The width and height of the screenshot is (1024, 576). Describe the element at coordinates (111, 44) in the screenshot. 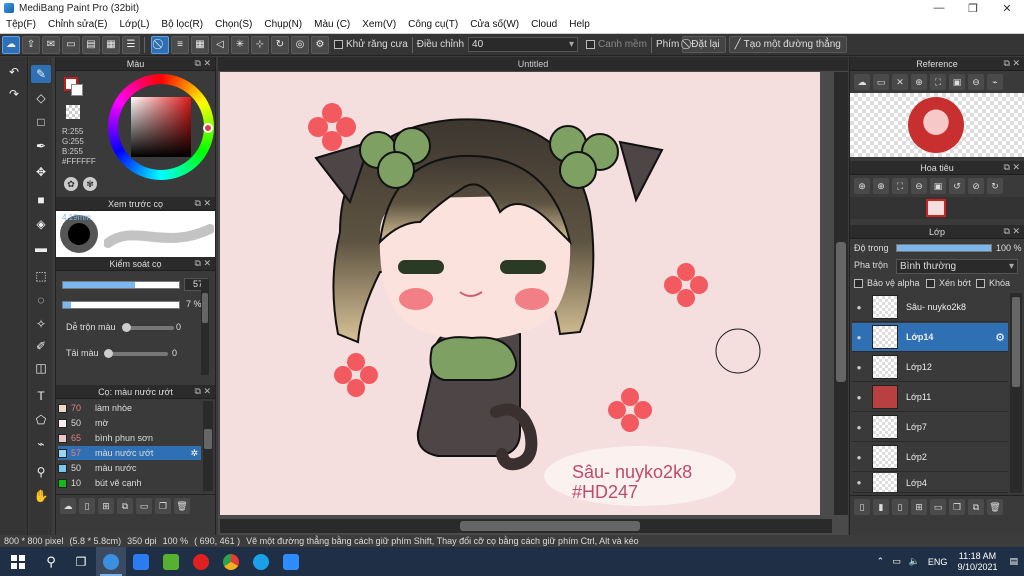

I see `grid-icon: ▦` at that location.